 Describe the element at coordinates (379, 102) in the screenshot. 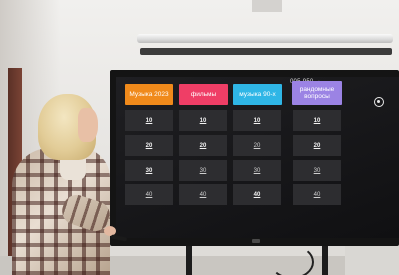

I see `record-circle-icon` at that location.